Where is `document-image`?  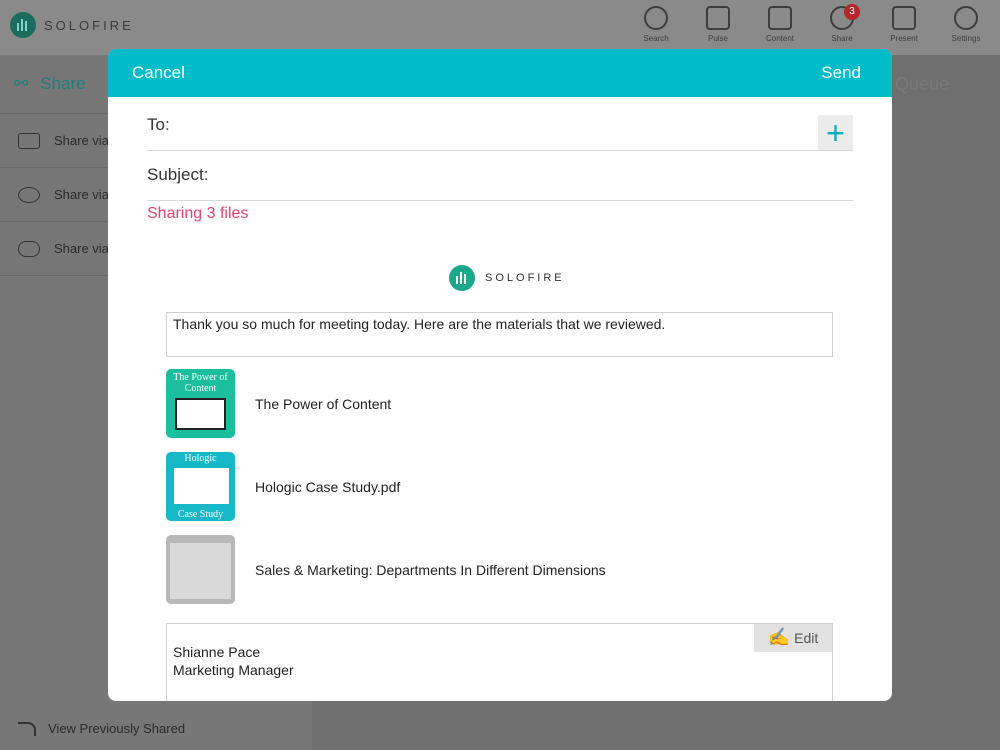 document-image is located at coordinates (201, 486).